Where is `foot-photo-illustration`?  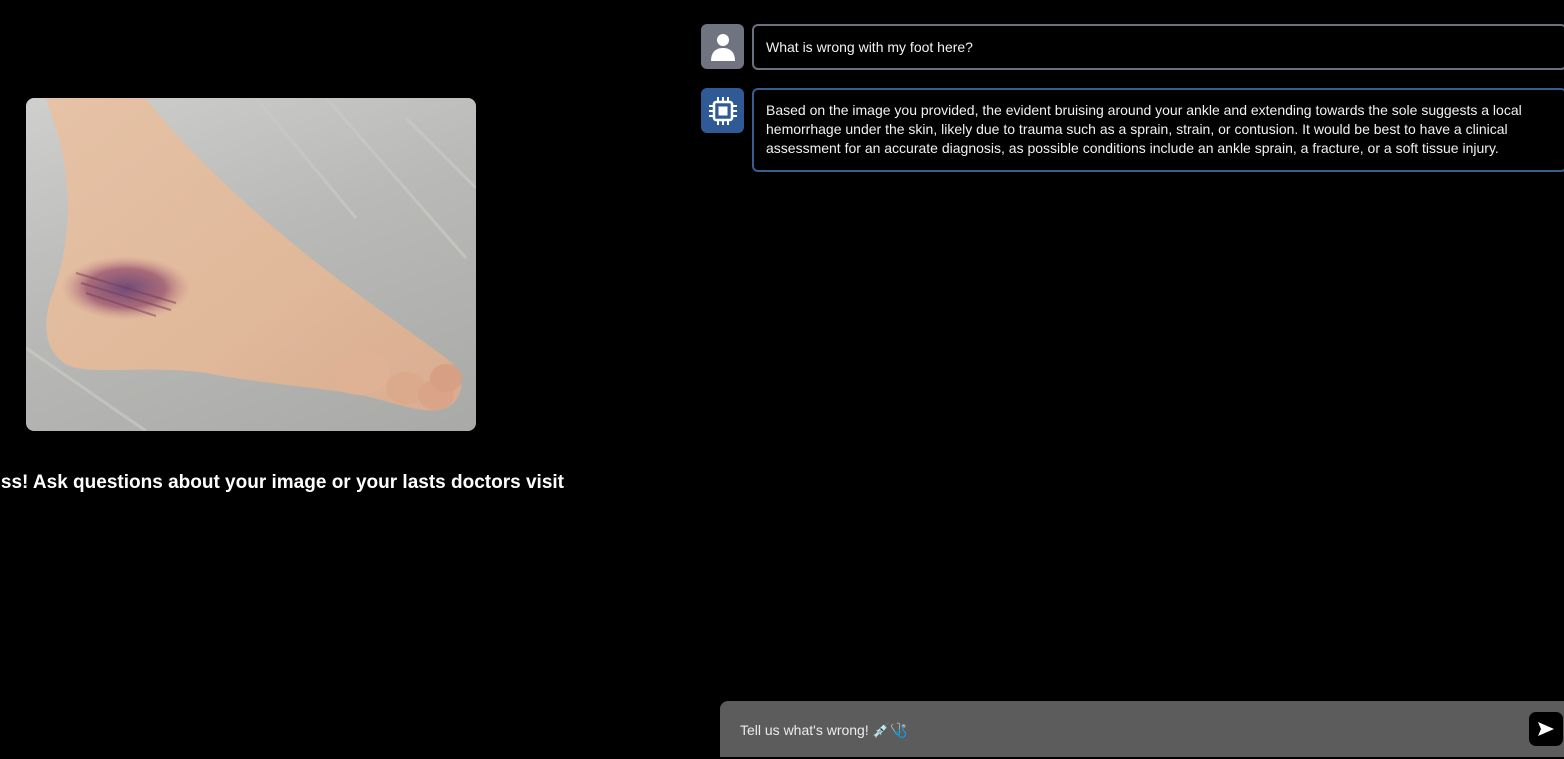 foot-photo-illustration is located at coordinates (251, 264).